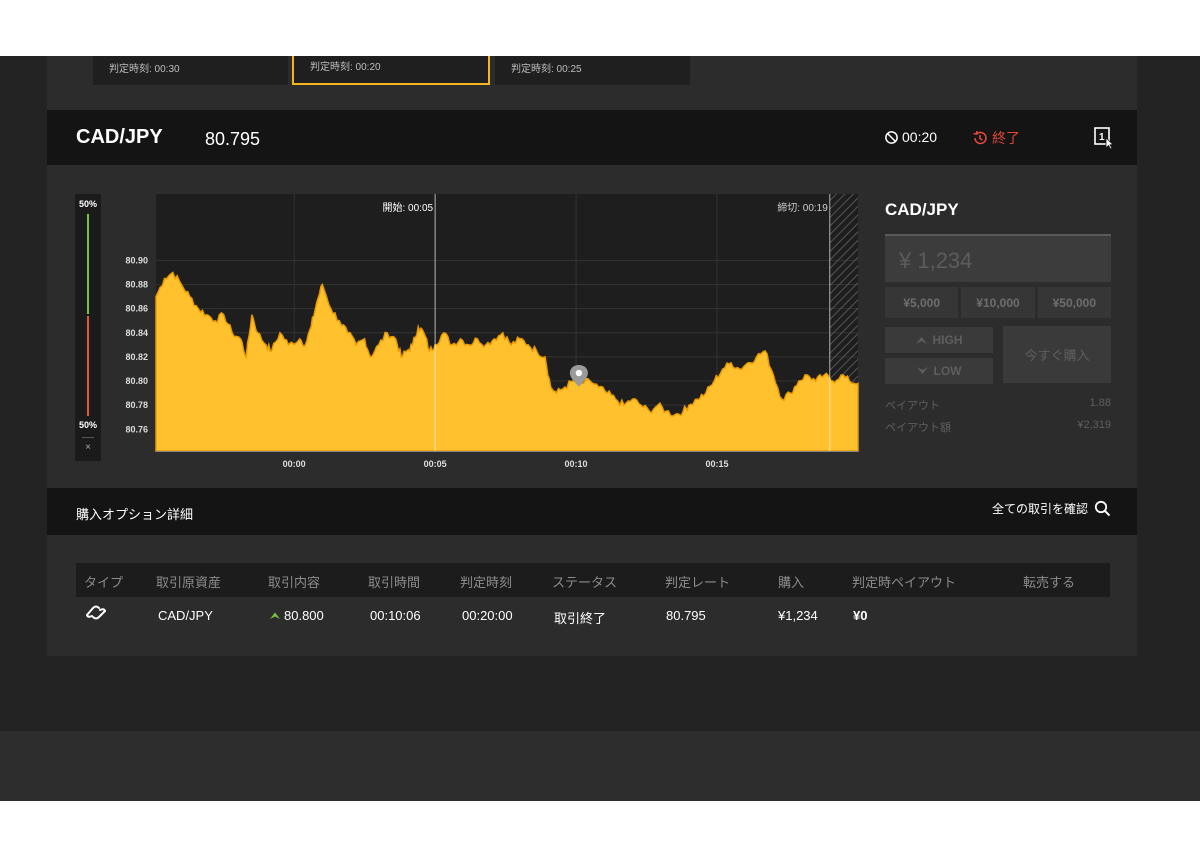 Image resolution: width=1200 pixels, height=856 pixels. What do you see at coordinates (487, 615) in the screenshot?
I see `row-judge-time: 00:20:00` at bounding box center [487, 615].